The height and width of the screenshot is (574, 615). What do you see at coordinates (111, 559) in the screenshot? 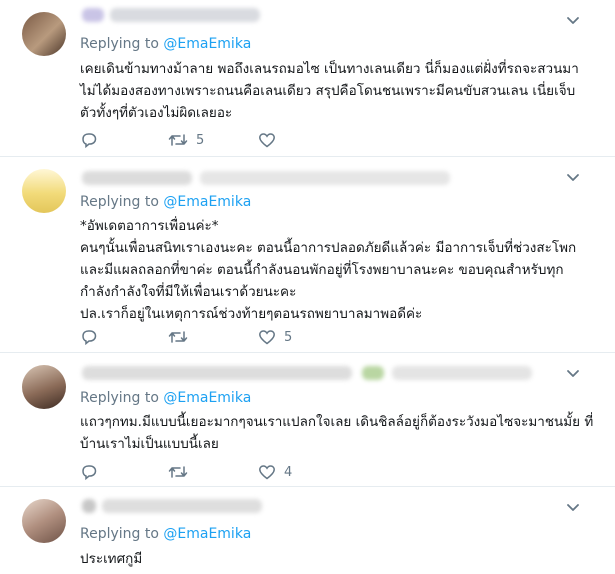
I see `tweet-text: ประเทศกูมี` at bounding box center [111, 559].